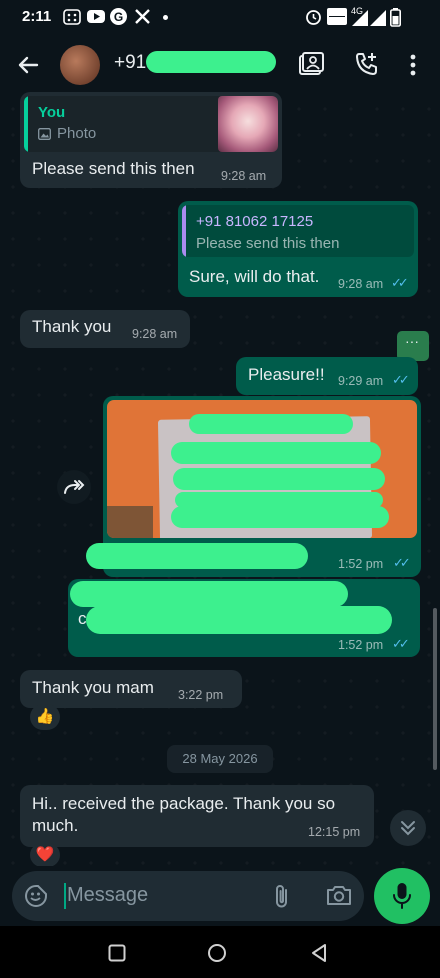  What do you see at coordinates (248, 124) in the screenshot?
I see `quoted-photo-thumbnail` at bounding box center [248, 124].